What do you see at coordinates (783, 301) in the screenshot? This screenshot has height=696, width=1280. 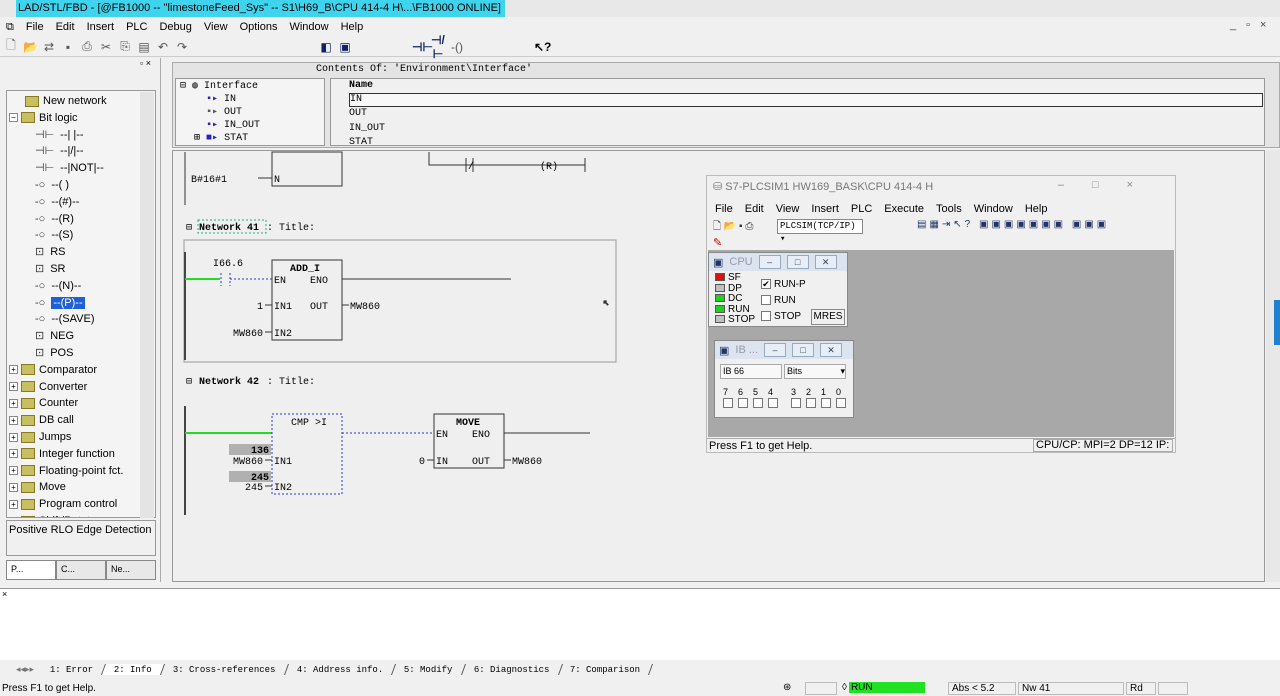 I see `mode-checkbox-run: RUN` at bounding box center [783, 301].